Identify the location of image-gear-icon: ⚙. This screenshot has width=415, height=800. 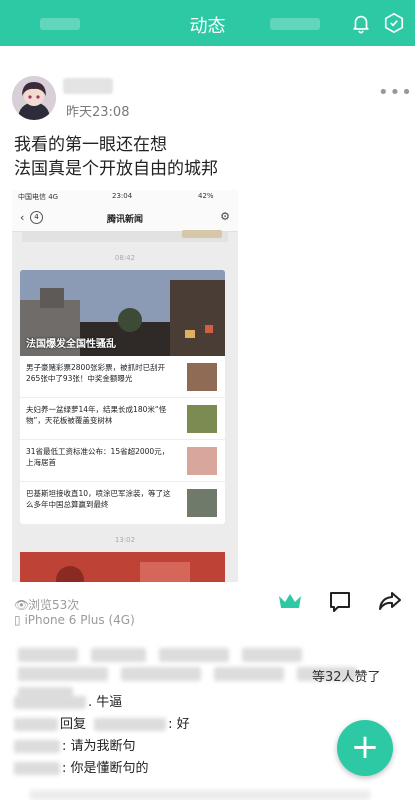
(225, 216).